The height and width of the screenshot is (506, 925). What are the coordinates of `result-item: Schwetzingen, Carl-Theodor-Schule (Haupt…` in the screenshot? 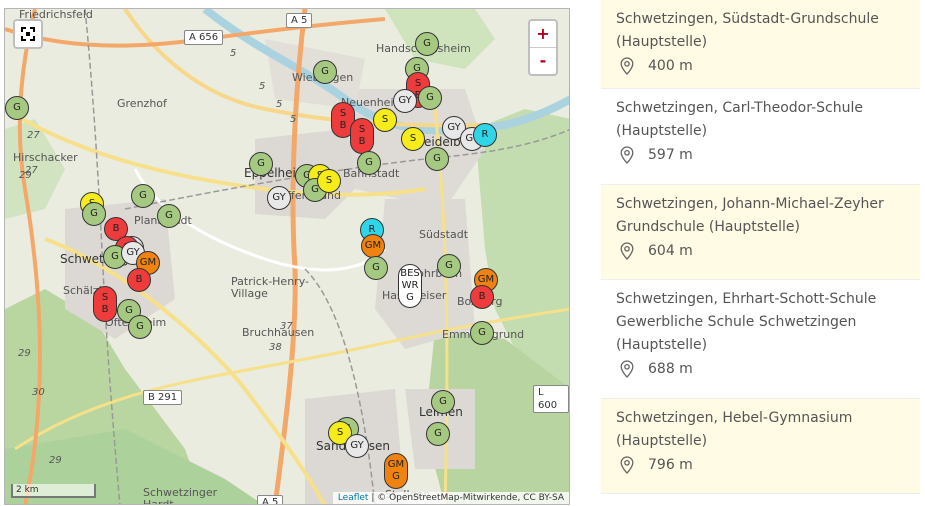 It's located at (760, 137).